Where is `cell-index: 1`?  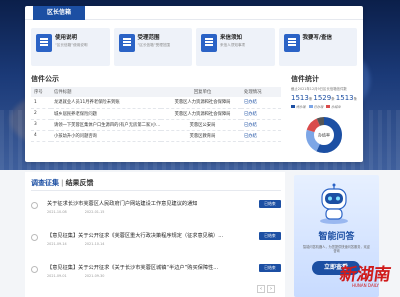
cell-index: 1 is located at coordinates (41, 103).